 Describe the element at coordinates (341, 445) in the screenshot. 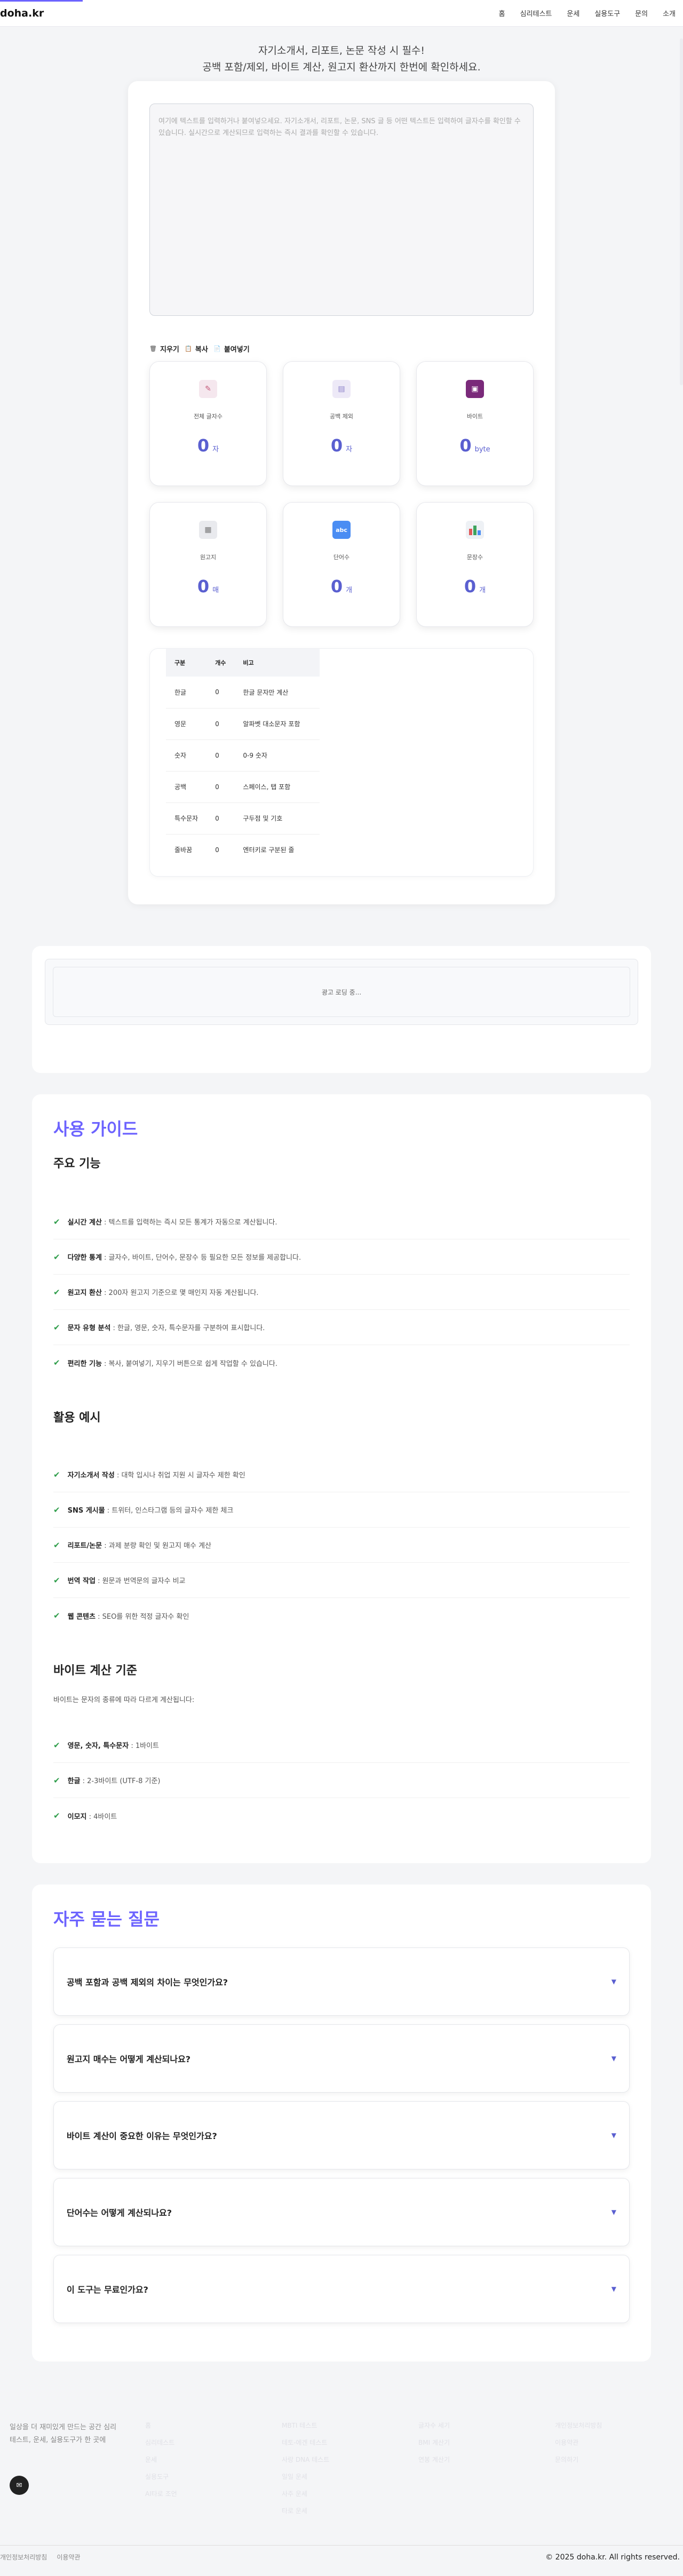

I see `stat-value: 0자` at that location.